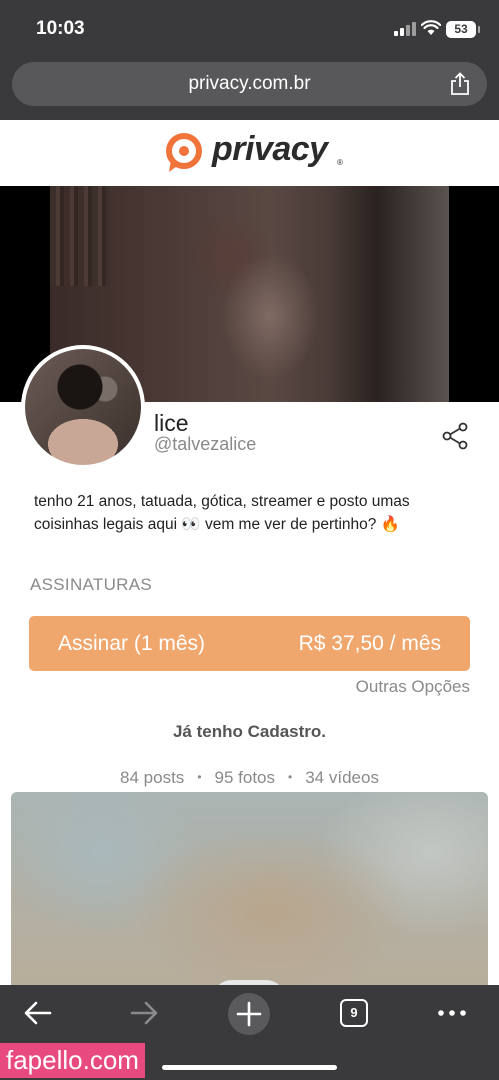 Image resolution: width=499 pixels, height=1080 pixels. What do you see at coordinates (413, 687) in the screenshot?
I see `other-options-link: Outras Opções` at bounding box center [413, 687].